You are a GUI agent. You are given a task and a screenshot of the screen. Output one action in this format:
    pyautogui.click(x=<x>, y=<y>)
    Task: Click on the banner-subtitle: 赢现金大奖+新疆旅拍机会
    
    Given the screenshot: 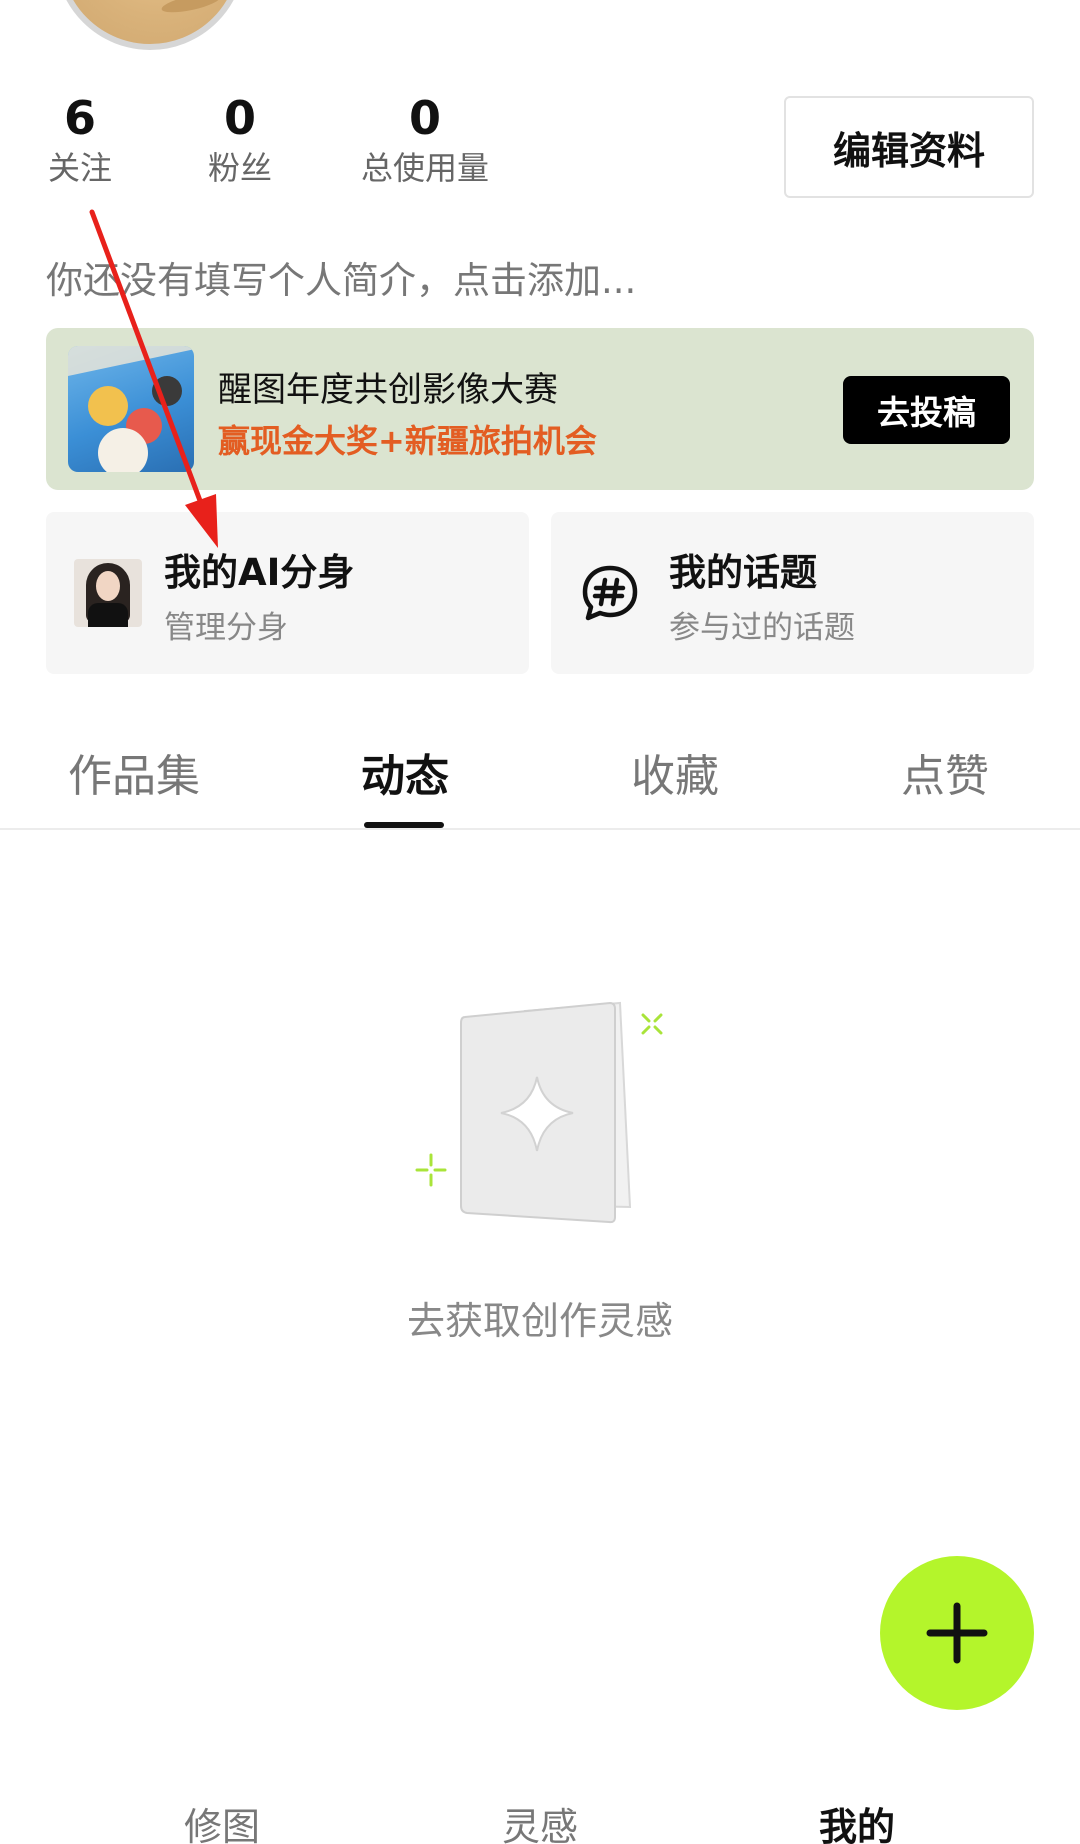 What is the action you would take?
    pyautogui.click(x=407, y=441)
    